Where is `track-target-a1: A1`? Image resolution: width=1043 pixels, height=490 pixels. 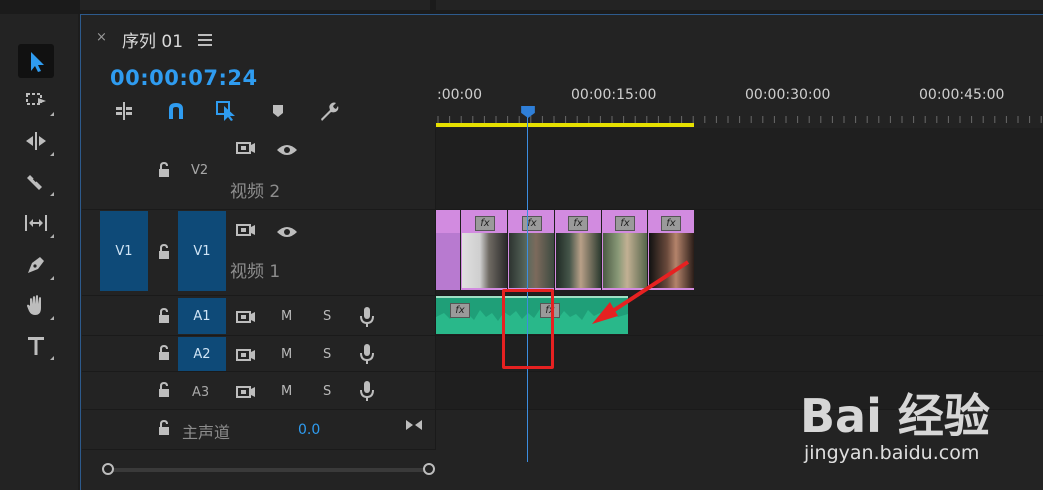 track-target-a1: A1 is located at coordinates (202, 316).